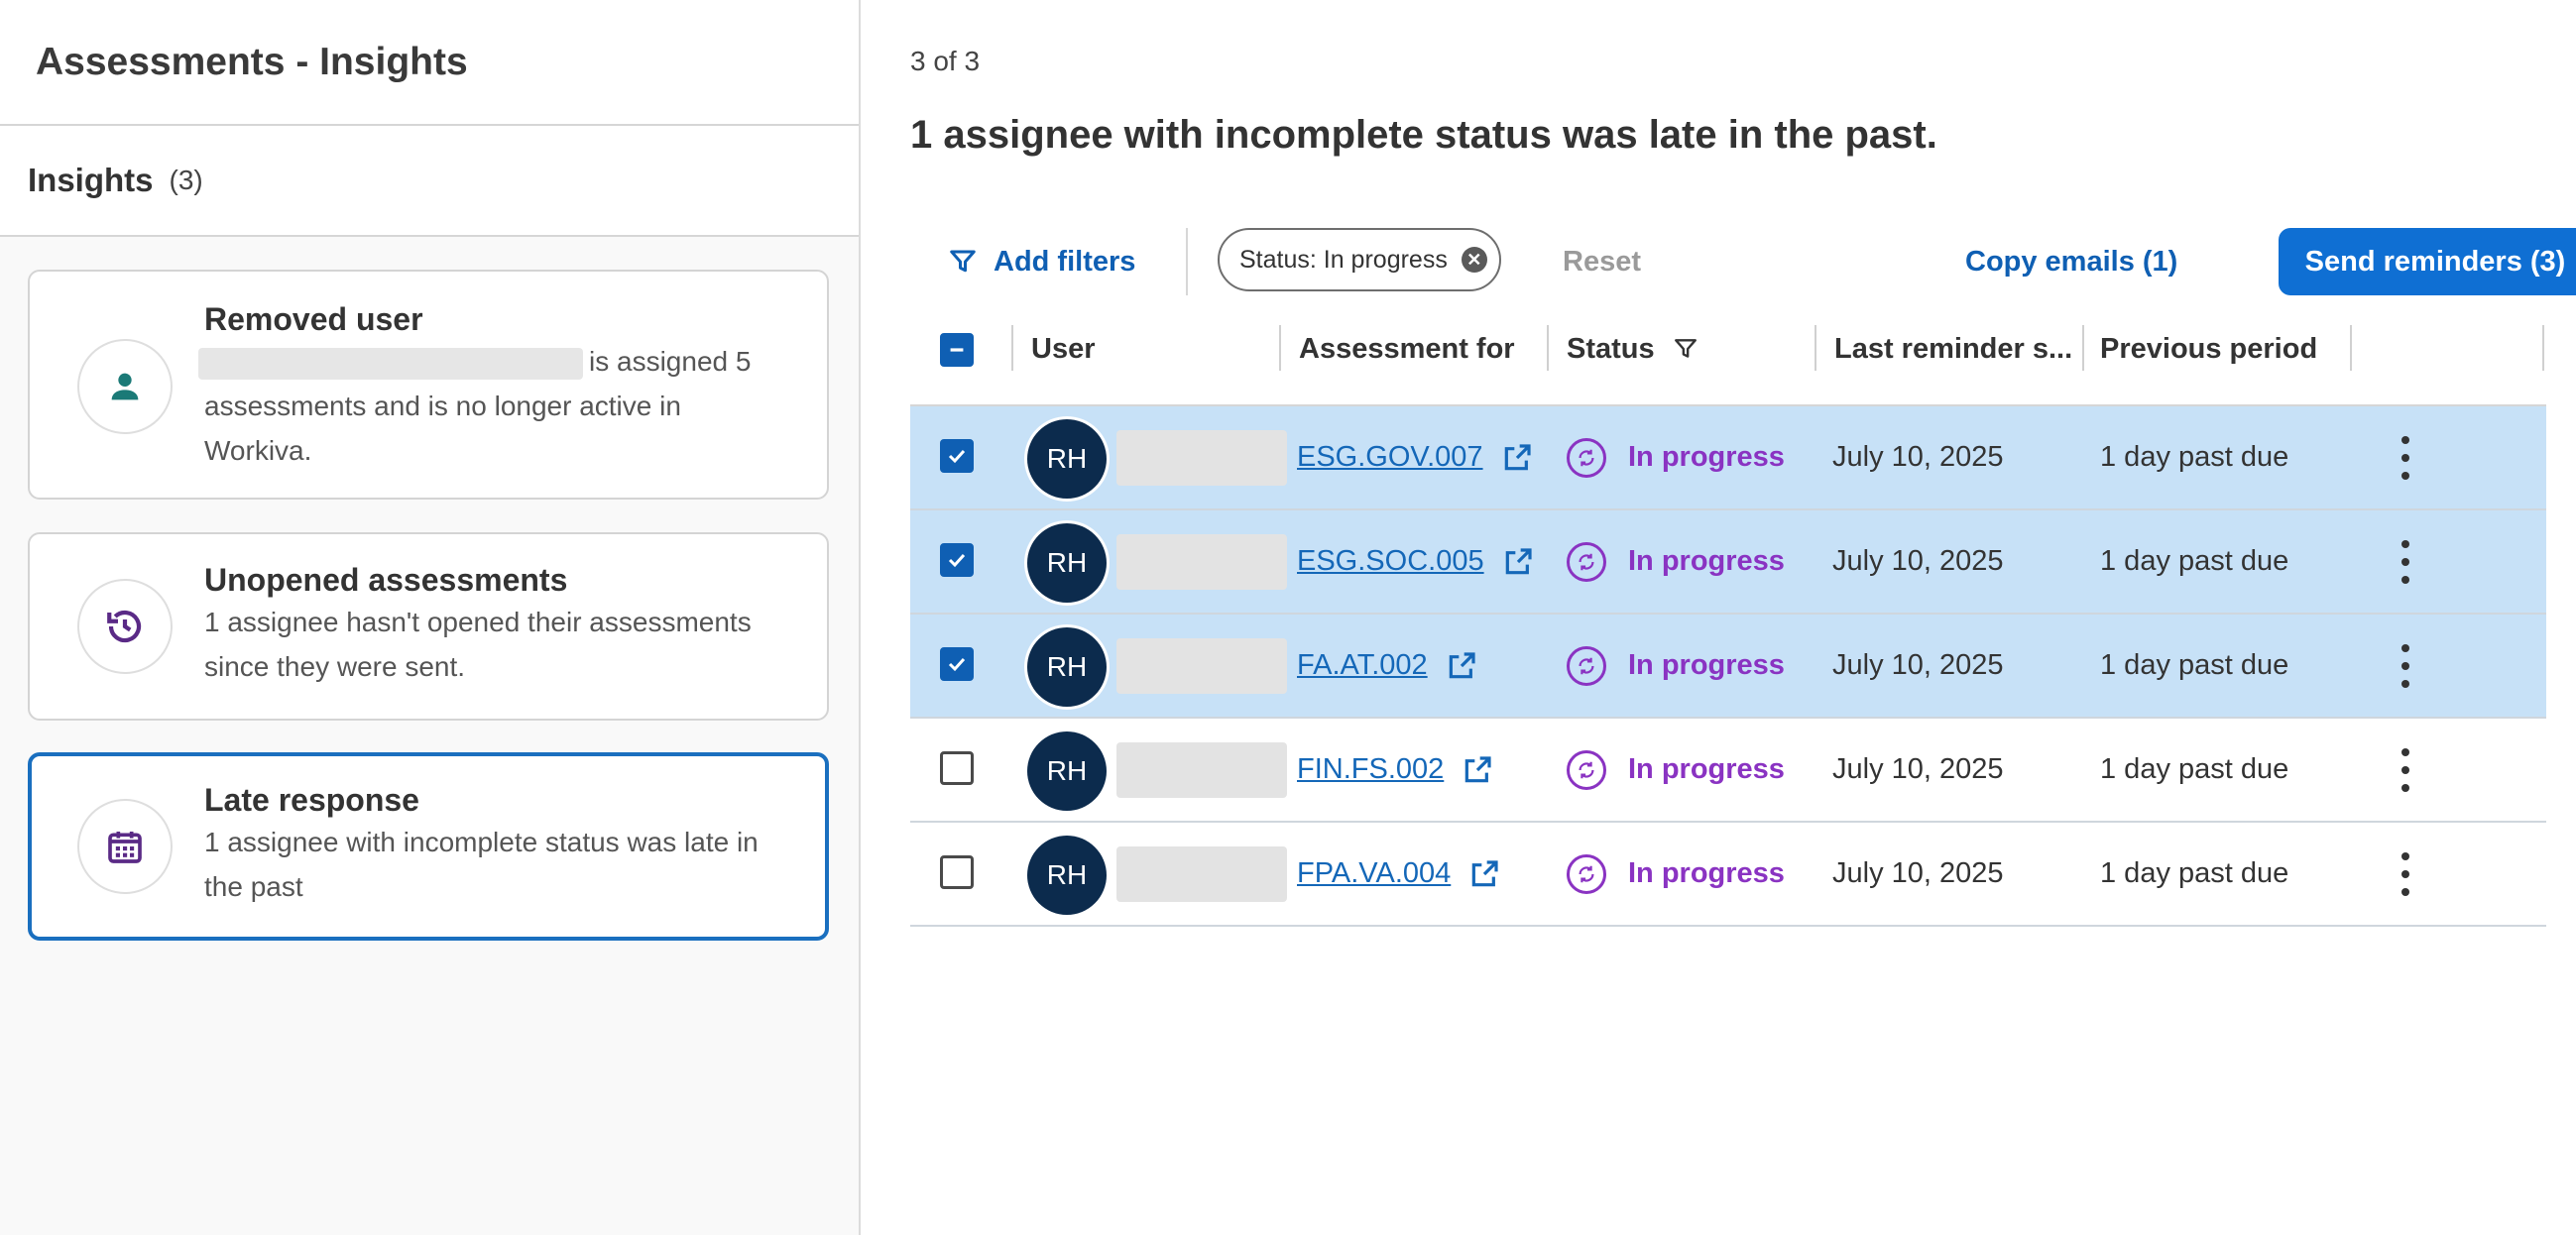  What do you see at coordinates (1391, 561) in the screenshot?
I see `assessment-link: ESG.SOC.005` at bounding box center [1391, 561].